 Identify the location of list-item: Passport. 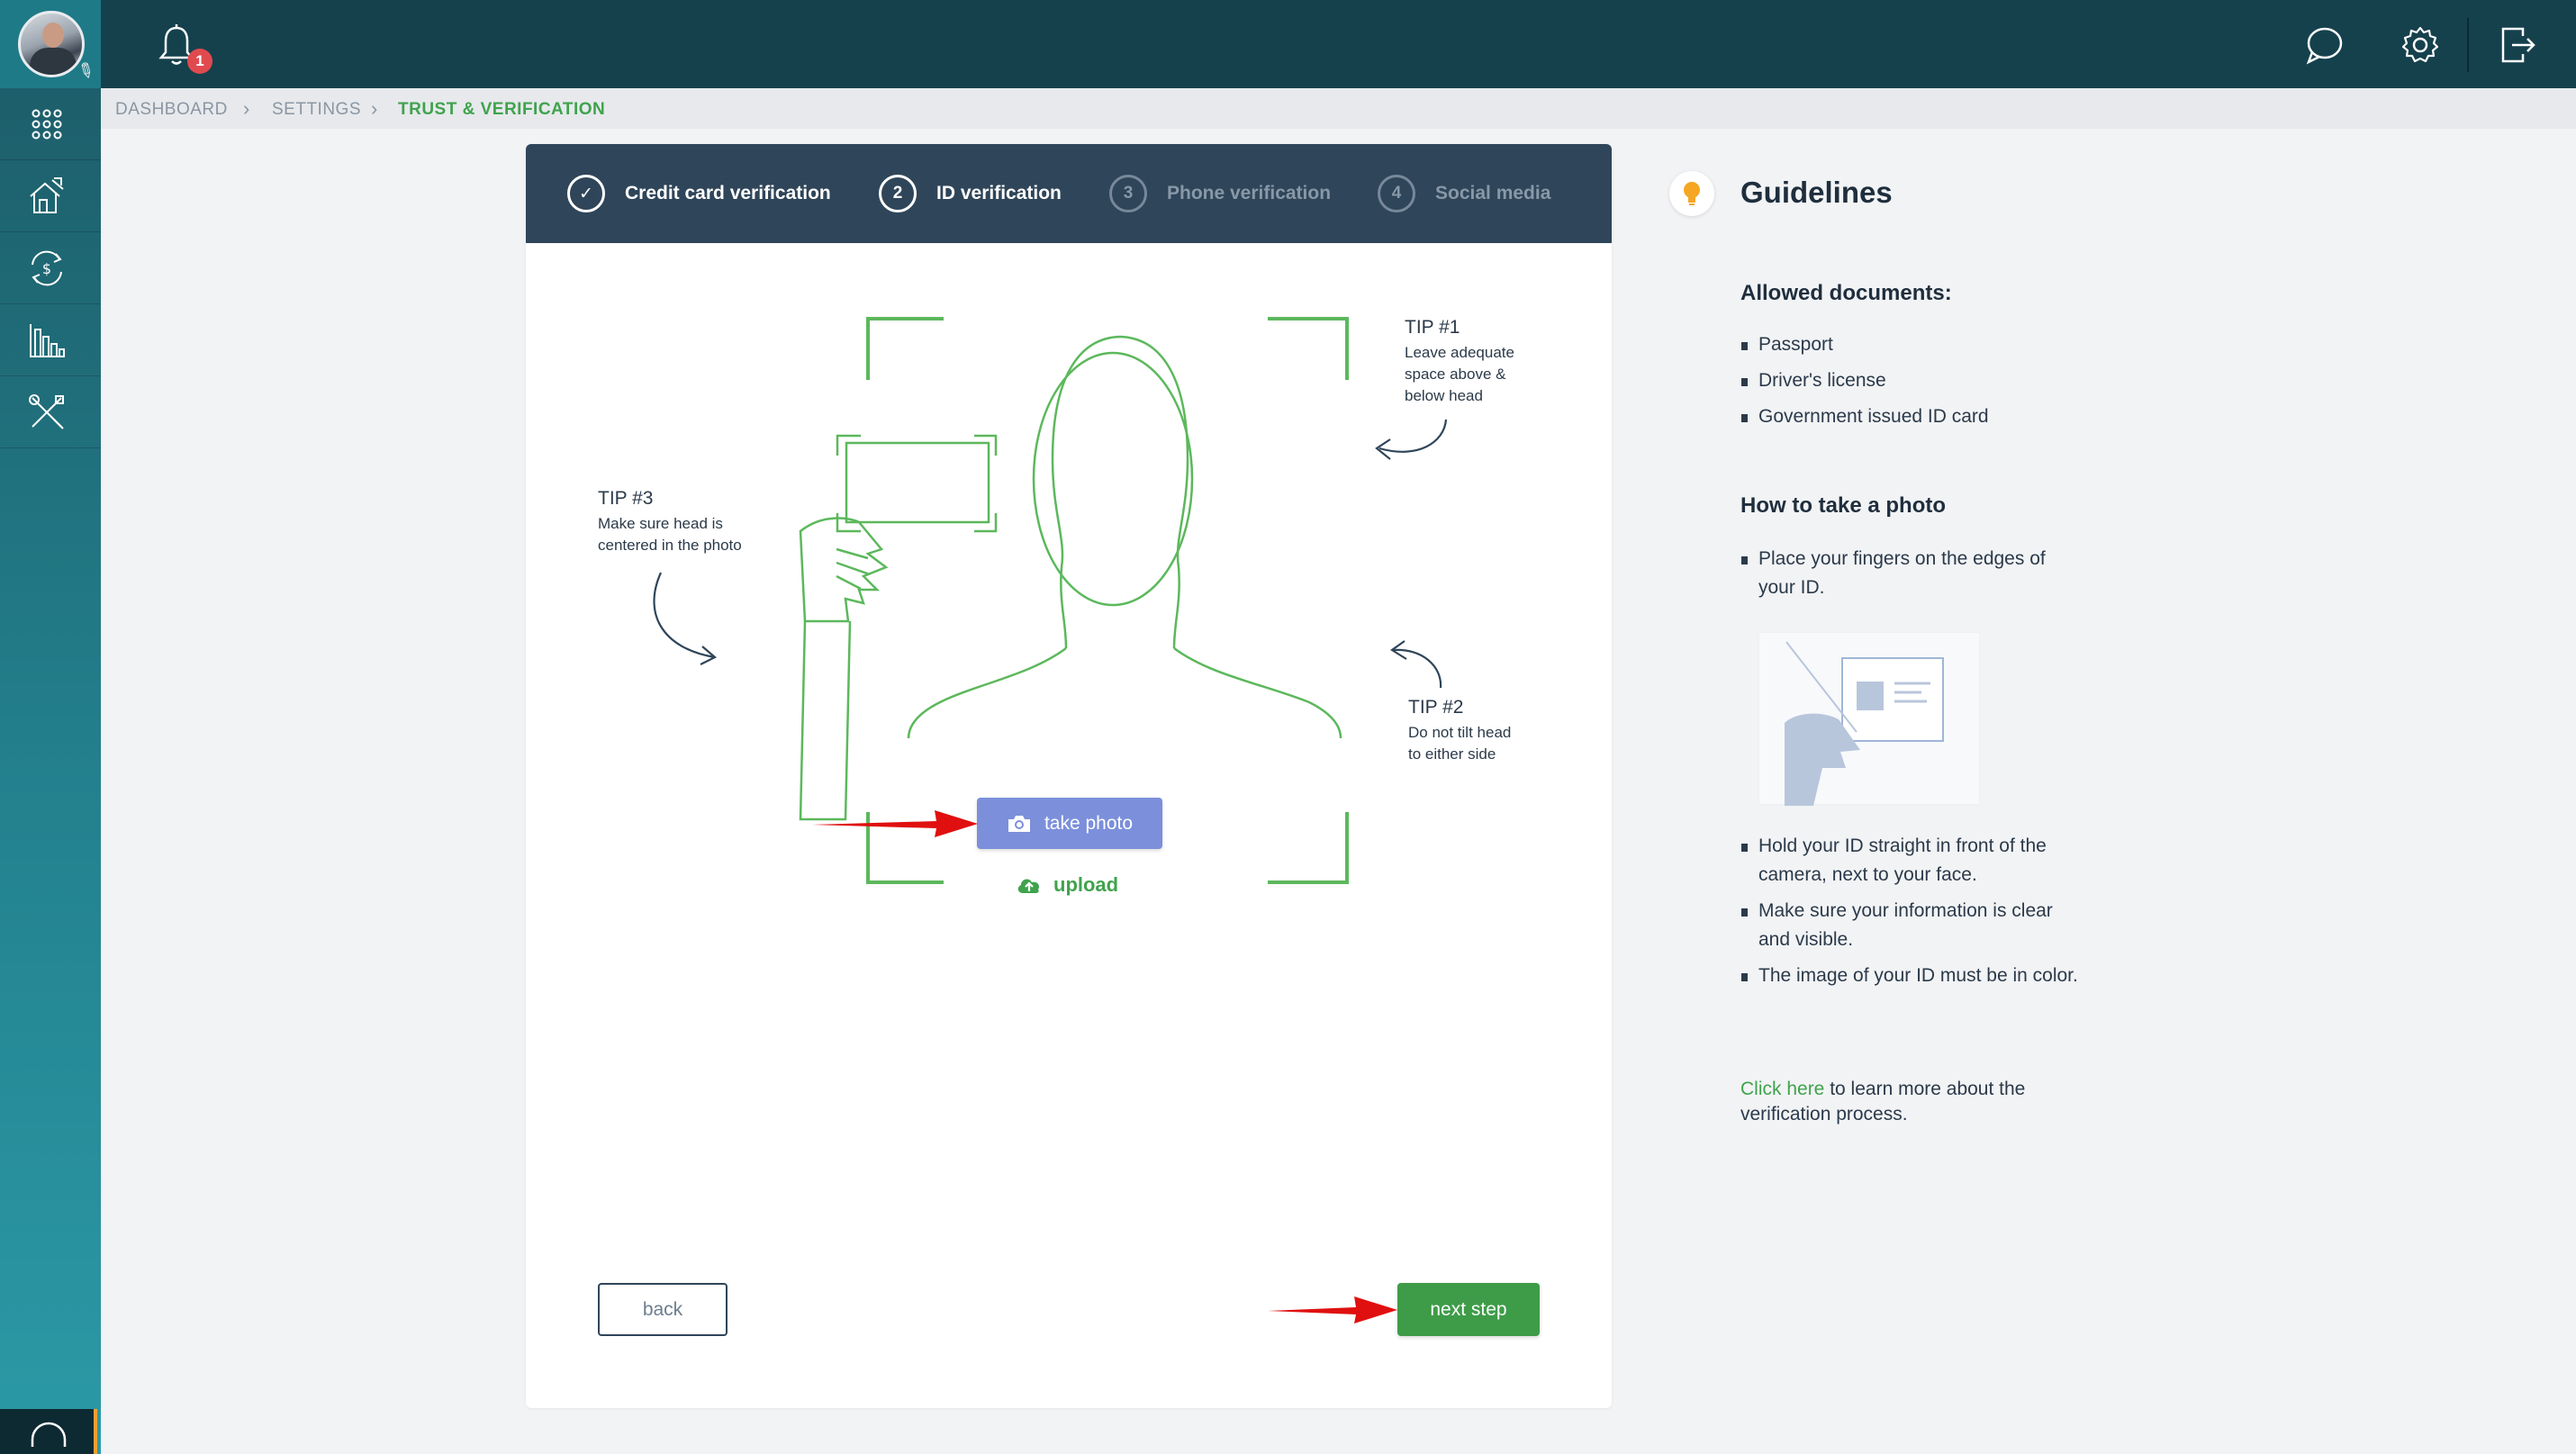
(1911, 344).